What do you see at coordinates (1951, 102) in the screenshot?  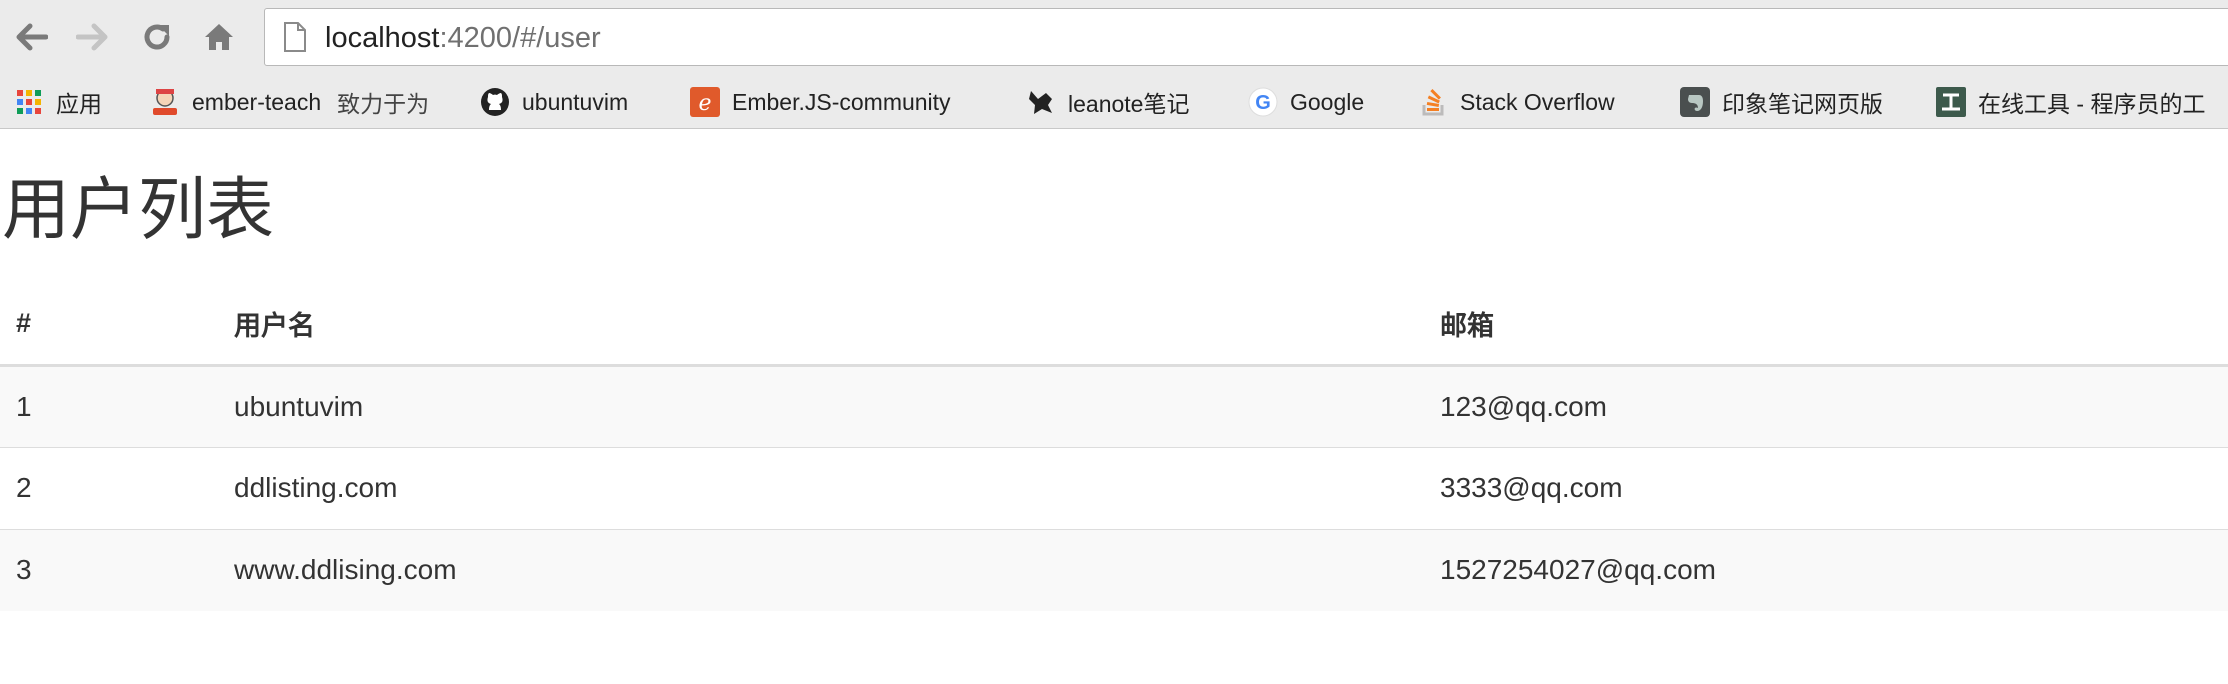 I see `online-tools-icon` at bounding box center [1951, 102].